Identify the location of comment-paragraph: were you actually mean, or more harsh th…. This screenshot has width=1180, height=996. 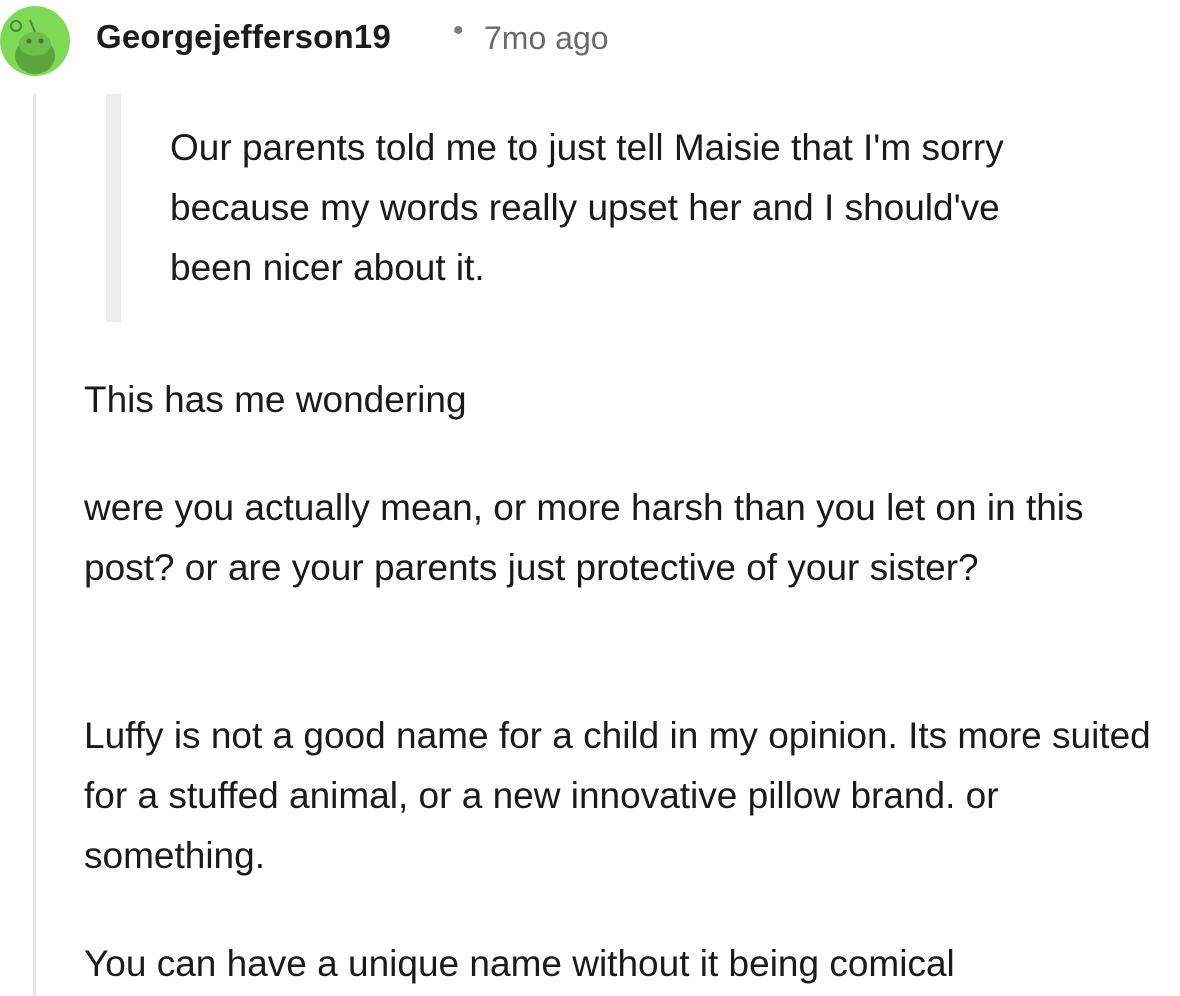
(584, 537).